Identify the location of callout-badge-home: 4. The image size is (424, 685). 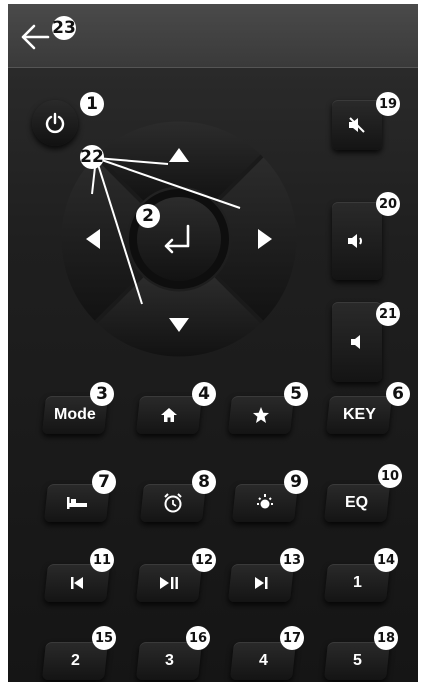
(204, 394).